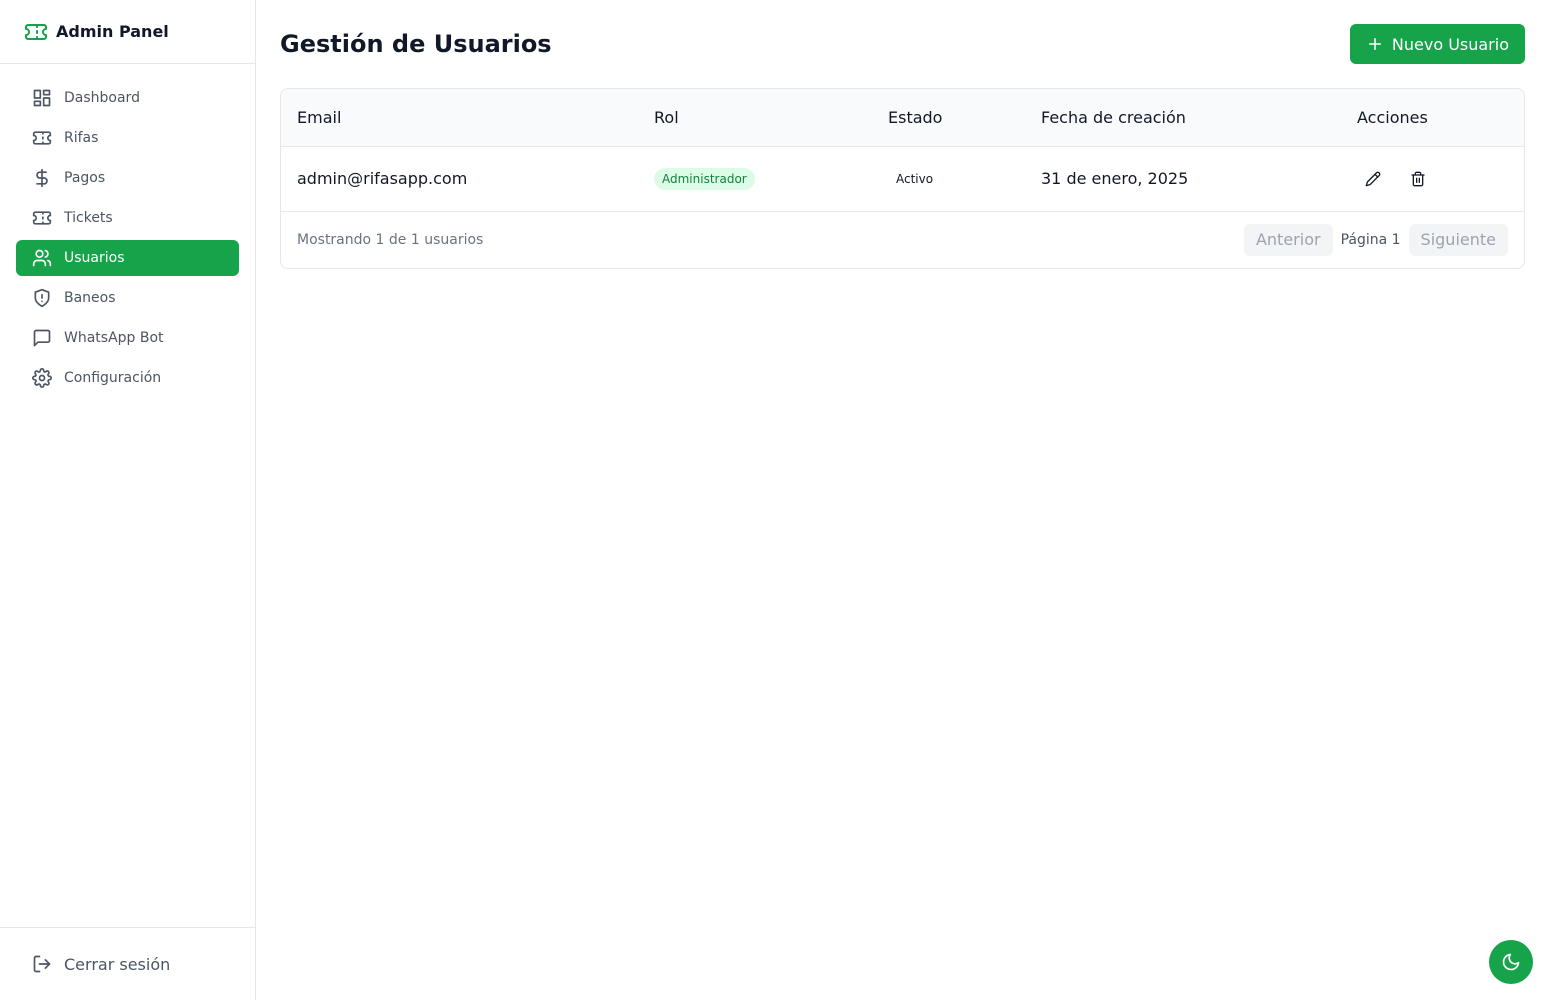 The image size is (1549, 1000). I want to click on cell-email: admin@rifasapp.com, so click(382, 178).